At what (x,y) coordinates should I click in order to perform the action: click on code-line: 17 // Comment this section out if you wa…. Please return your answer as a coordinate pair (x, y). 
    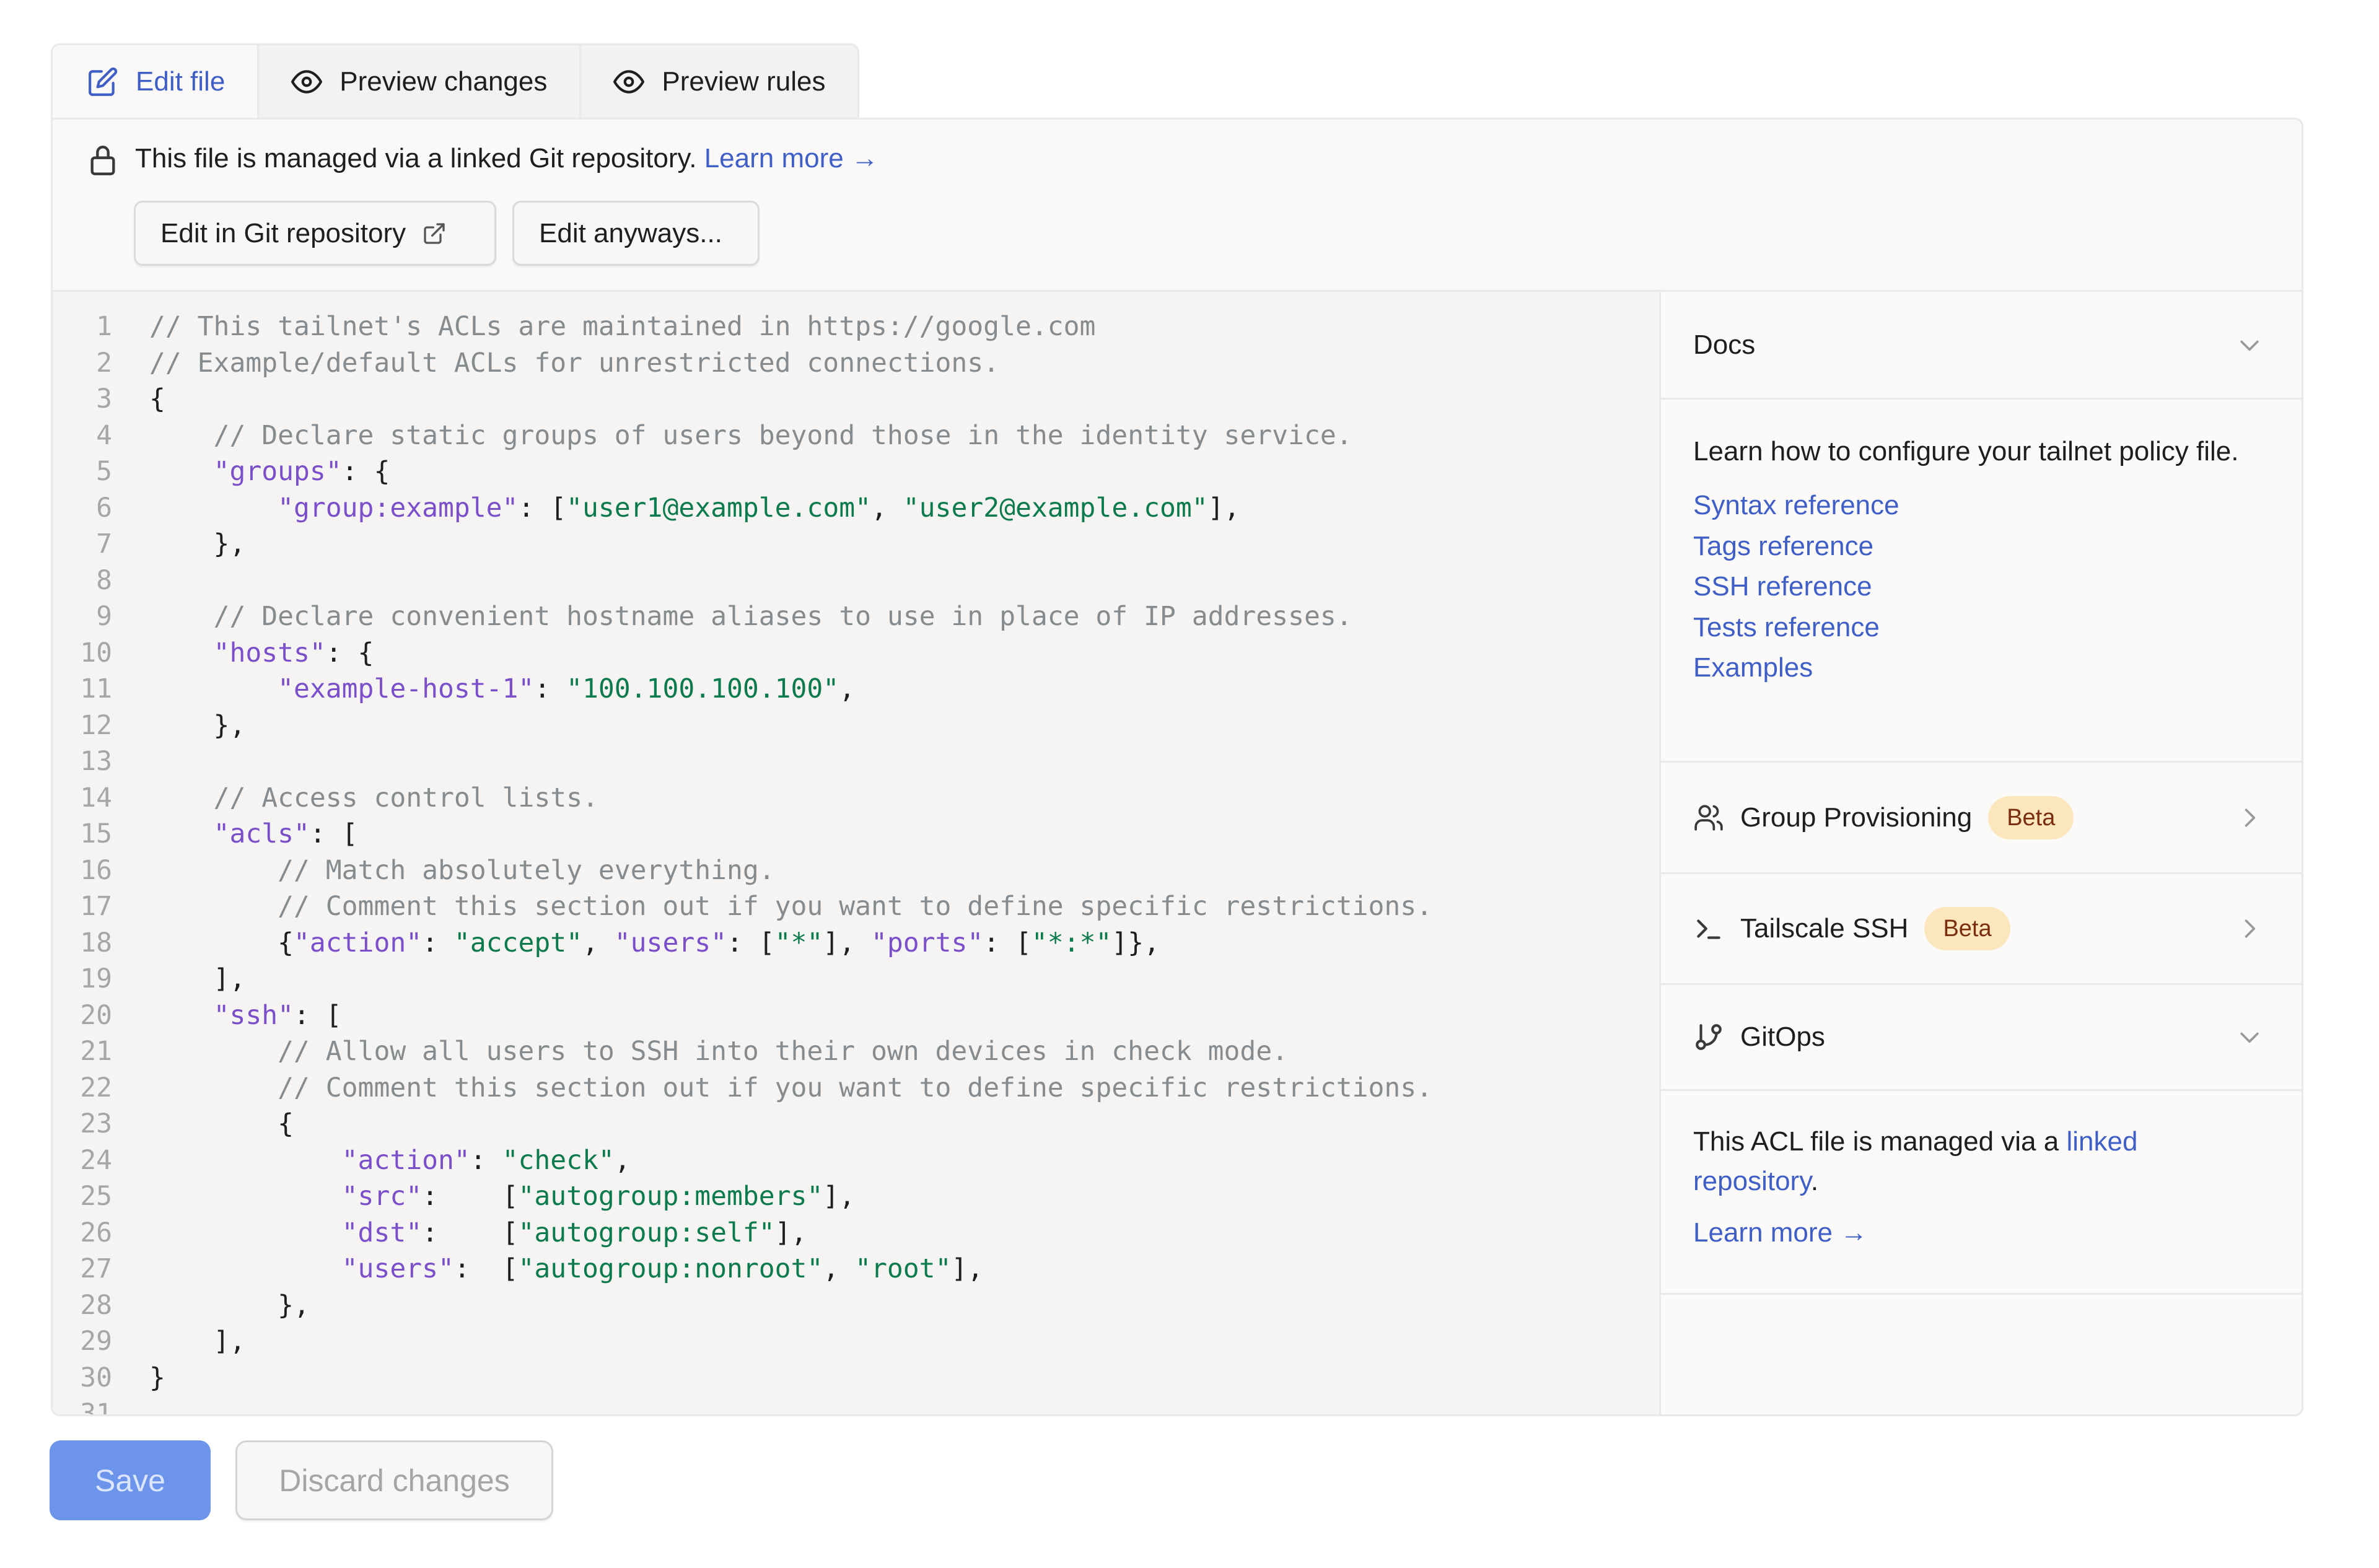
    Looking at the image, I should click on (742, 906).